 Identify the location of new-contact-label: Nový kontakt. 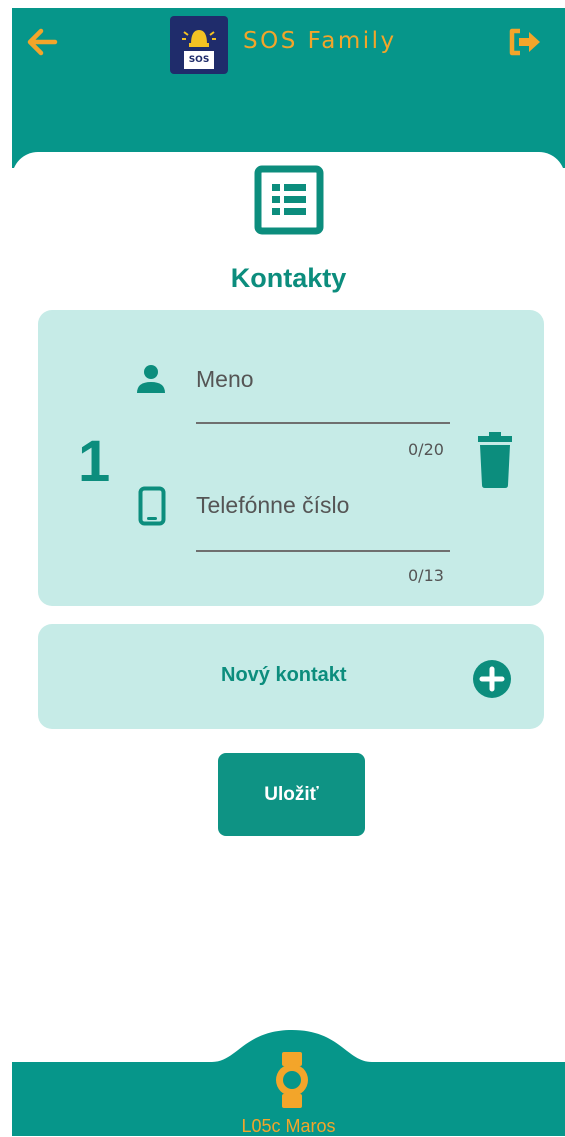
(284, 675).